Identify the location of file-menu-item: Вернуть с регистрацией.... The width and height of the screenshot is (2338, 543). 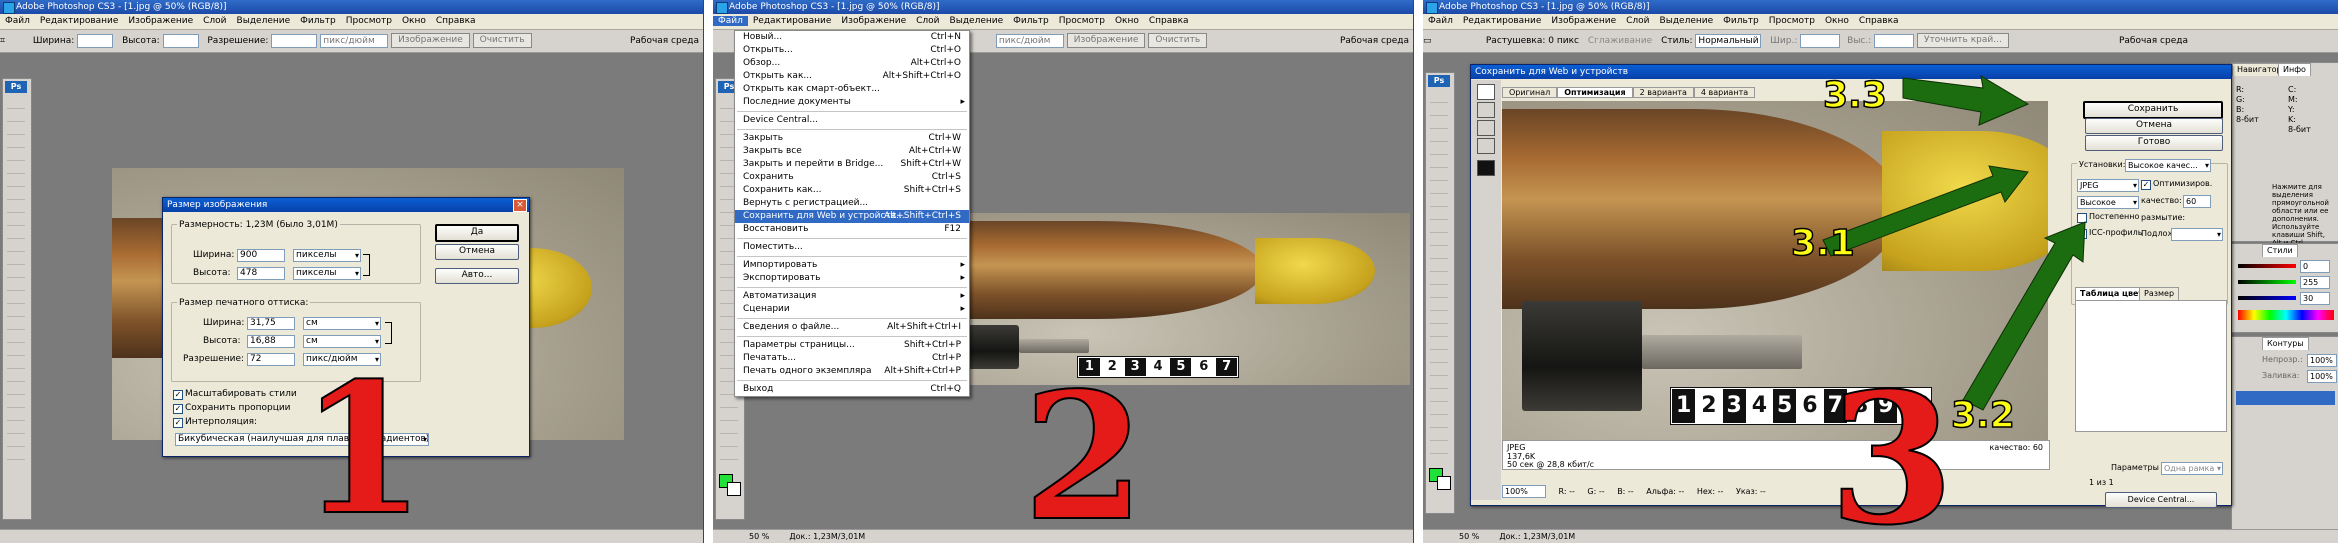
(852, 203).